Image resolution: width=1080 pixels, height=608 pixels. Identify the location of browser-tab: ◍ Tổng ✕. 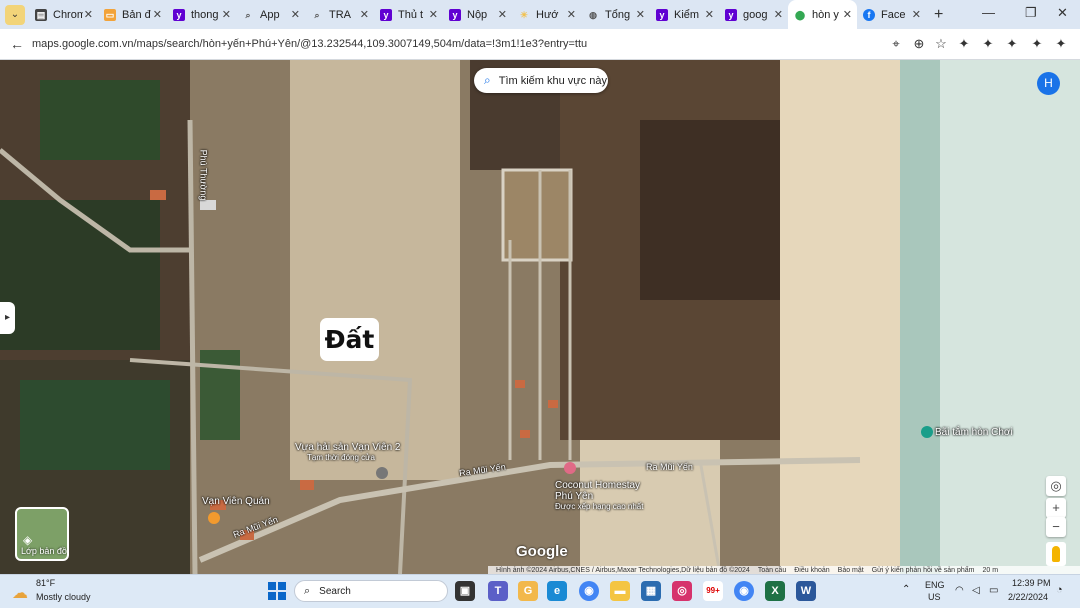
(615, 14).